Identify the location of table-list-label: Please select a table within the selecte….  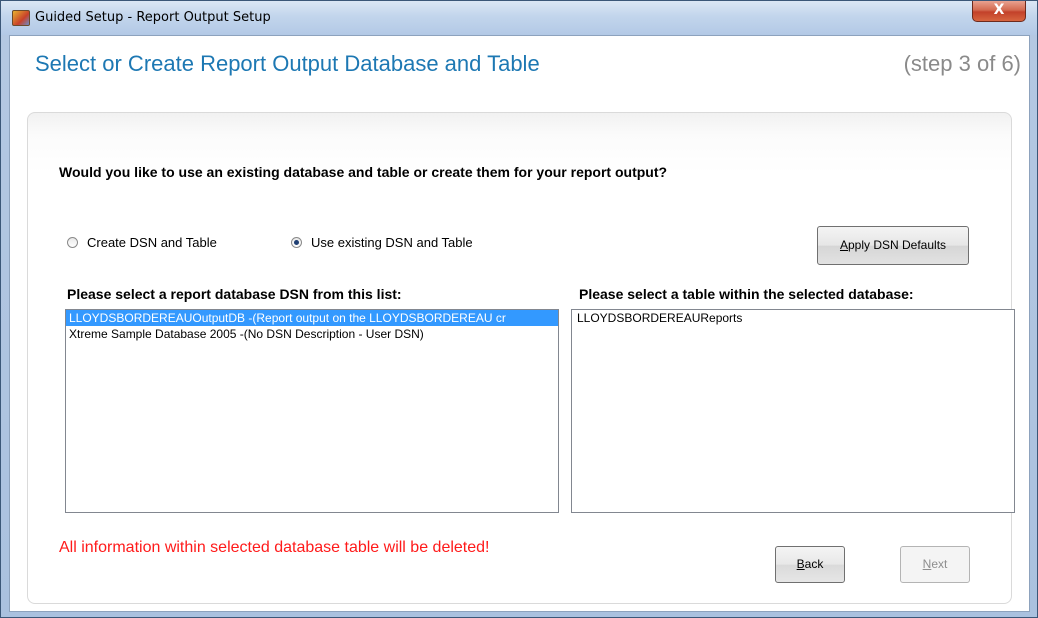
(746, 294).